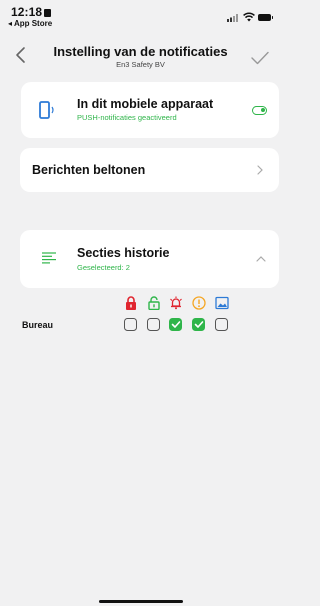 The image size is (320, 606). I want to click on back-to-app-store-link: ◂ App Store, so click(30, 23).